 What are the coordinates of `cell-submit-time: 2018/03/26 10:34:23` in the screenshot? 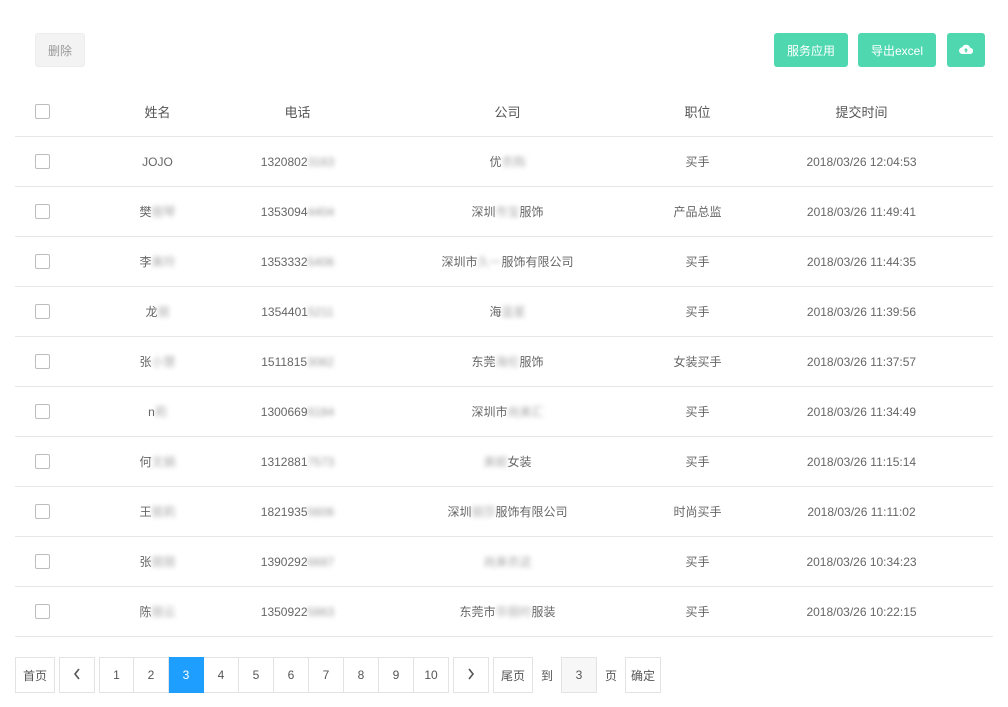 It's located at (861, 561).